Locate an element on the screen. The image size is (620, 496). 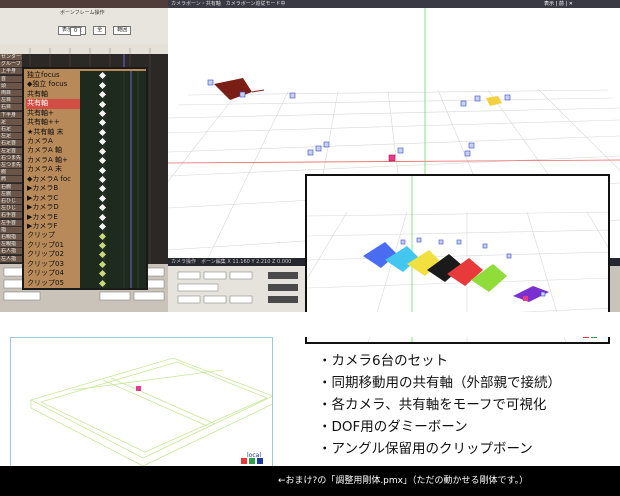
footer-note: ←おまけ?の「調整用剛体.pmx」（ただの動かせる剛体です。） is located at coordinates (403, 481).